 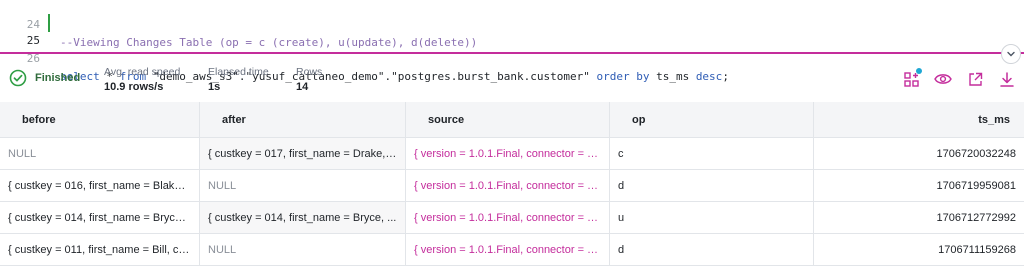 What do you see at coordinates (302, 87) in the screenshot?
I see `stat-value: 14` at bounding box center [302, 87].